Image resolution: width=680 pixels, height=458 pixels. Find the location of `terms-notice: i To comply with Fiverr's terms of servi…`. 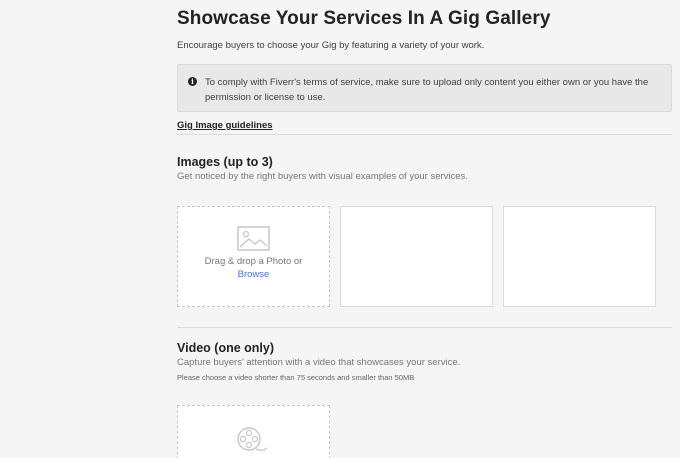

terms-notice: i To comply with Fiverr's terms of servi… is located at coordinates (424, 88).